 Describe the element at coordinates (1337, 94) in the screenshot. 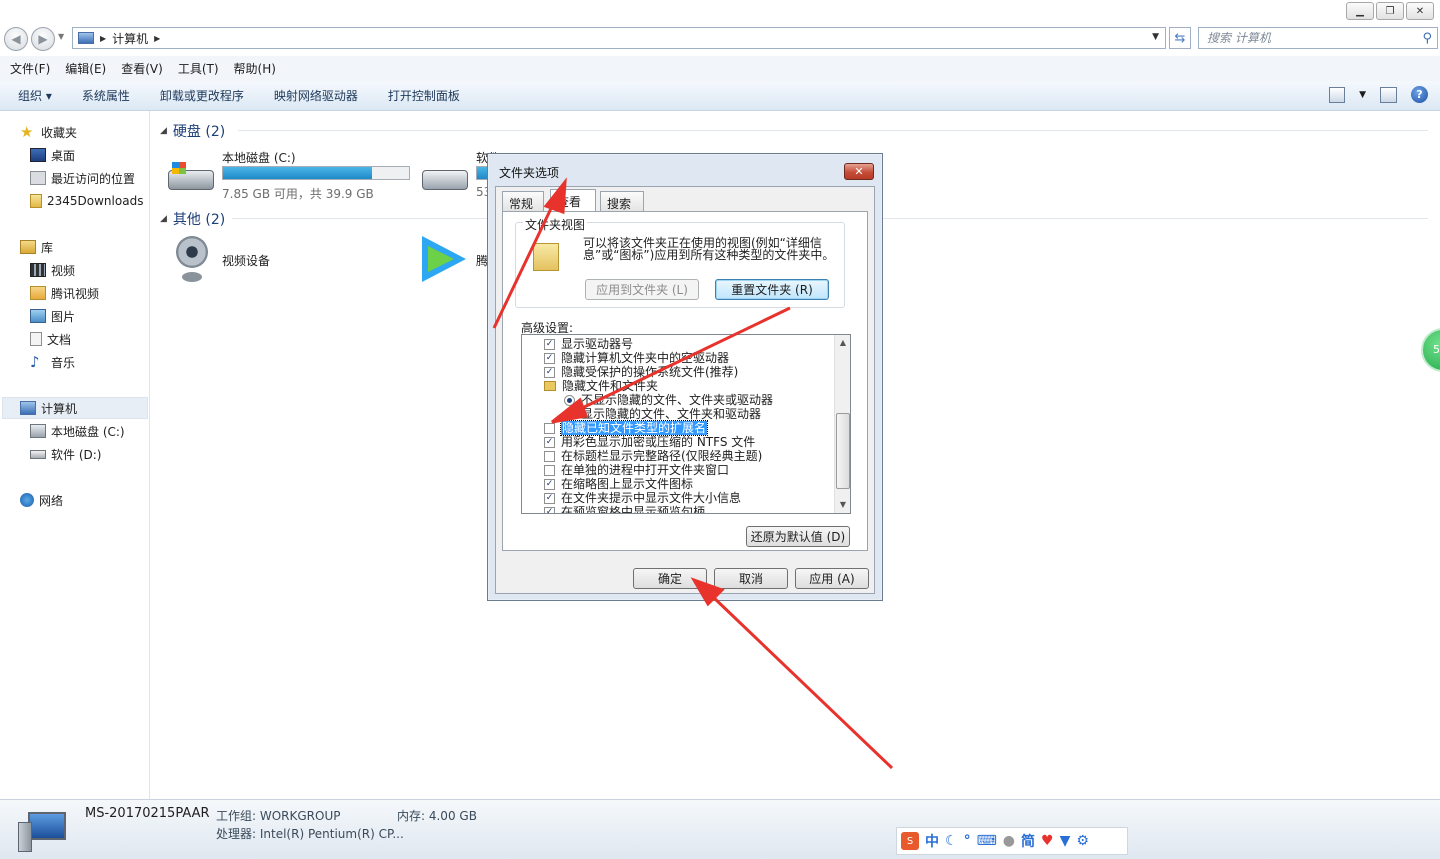

I see `change-view-icon` at that location.